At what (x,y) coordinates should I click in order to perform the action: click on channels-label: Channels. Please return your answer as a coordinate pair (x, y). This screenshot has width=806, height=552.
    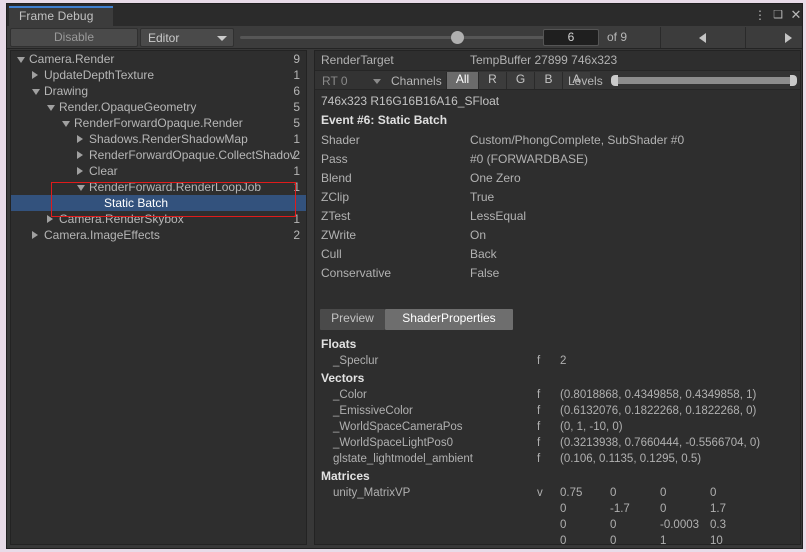
    Looking at the image, I should click on (416, 81).